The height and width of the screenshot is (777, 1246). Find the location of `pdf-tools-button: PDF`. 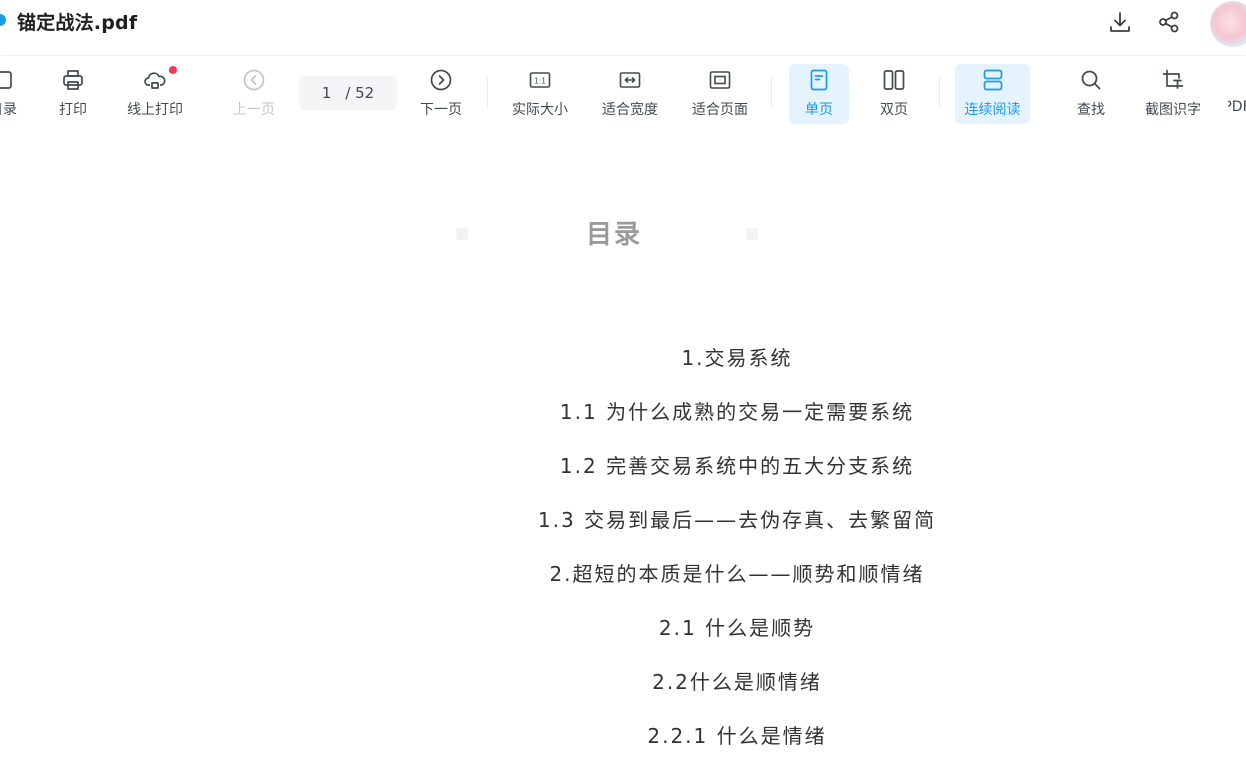

pdf-tools-button: PDF is located at coordinates (1237, 94).